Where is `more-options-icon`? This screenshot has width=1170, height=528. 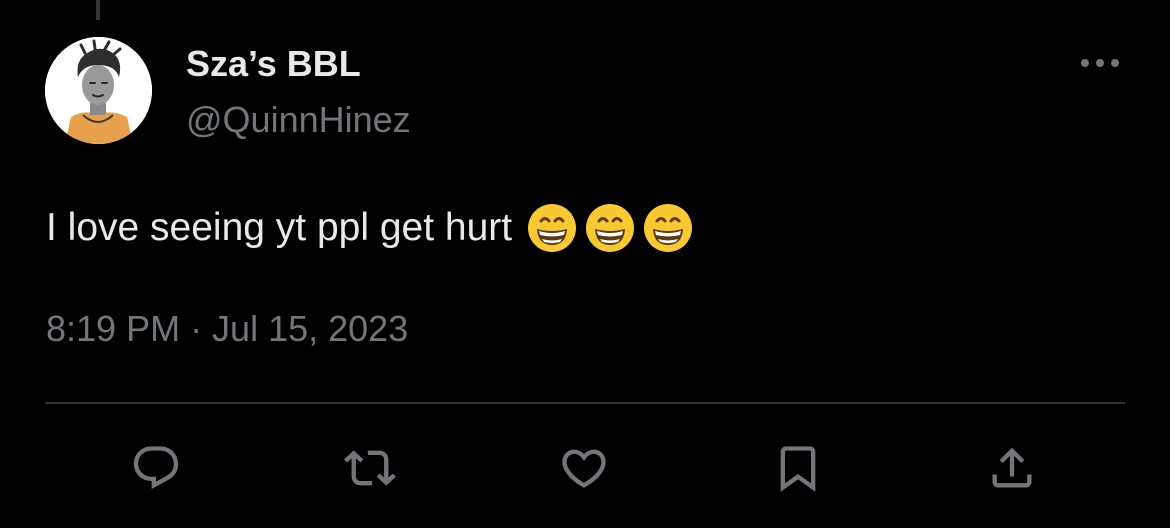
more-options-icon is located at coordinates (1100, 63).